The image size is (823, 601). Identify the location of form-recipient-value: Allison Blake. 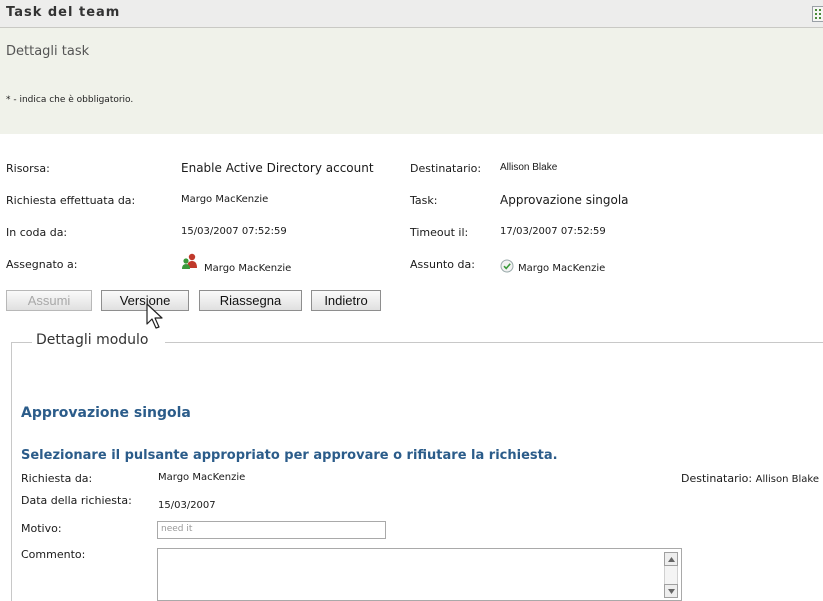
(787, 479).